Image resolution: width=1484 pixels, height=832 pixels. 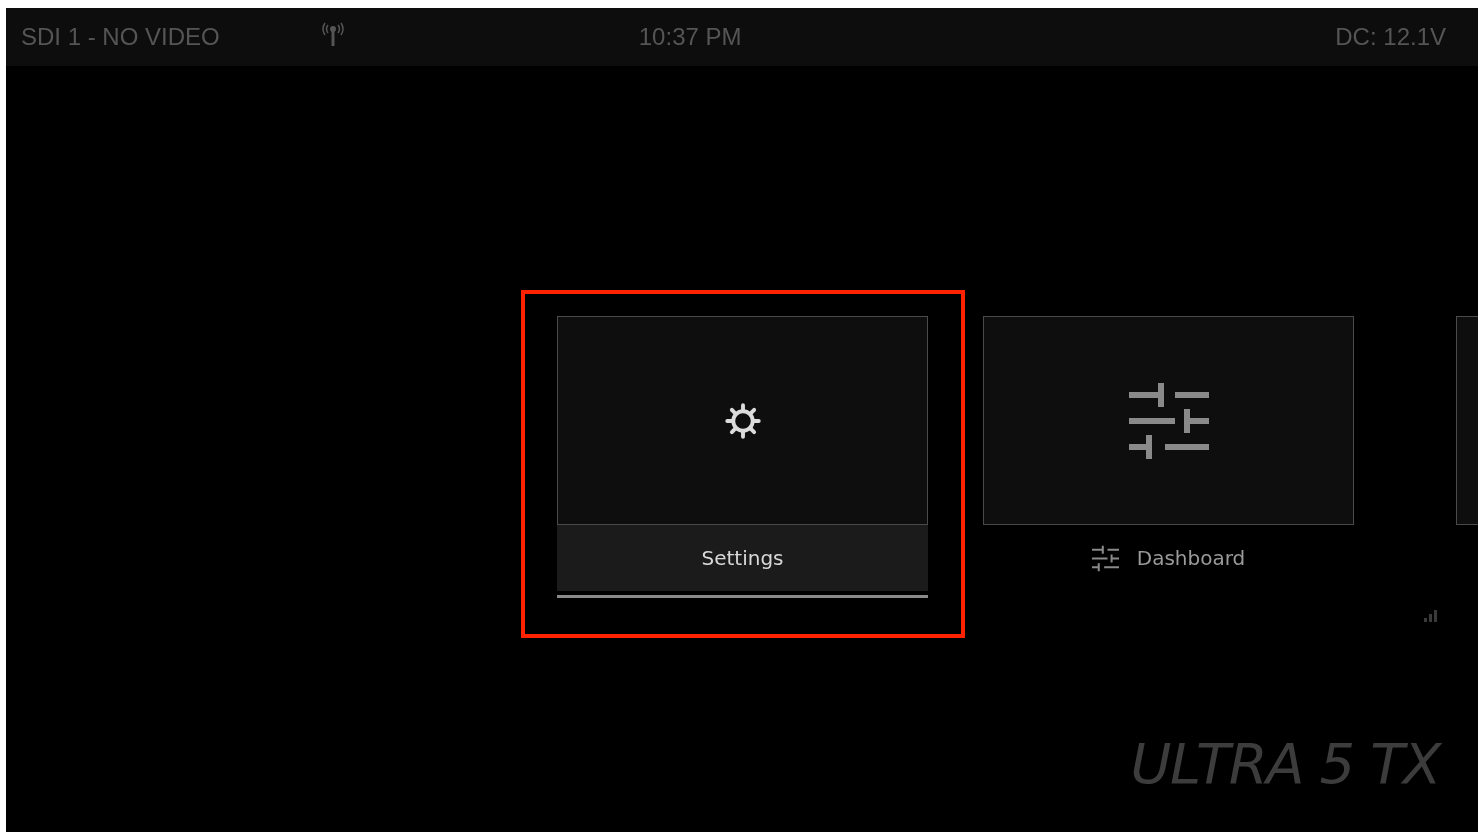 What do you see at coordinates (1191, 558) in the screenshot?
I see `tile-label: Dashboard` at bounding box center [1191, 558].